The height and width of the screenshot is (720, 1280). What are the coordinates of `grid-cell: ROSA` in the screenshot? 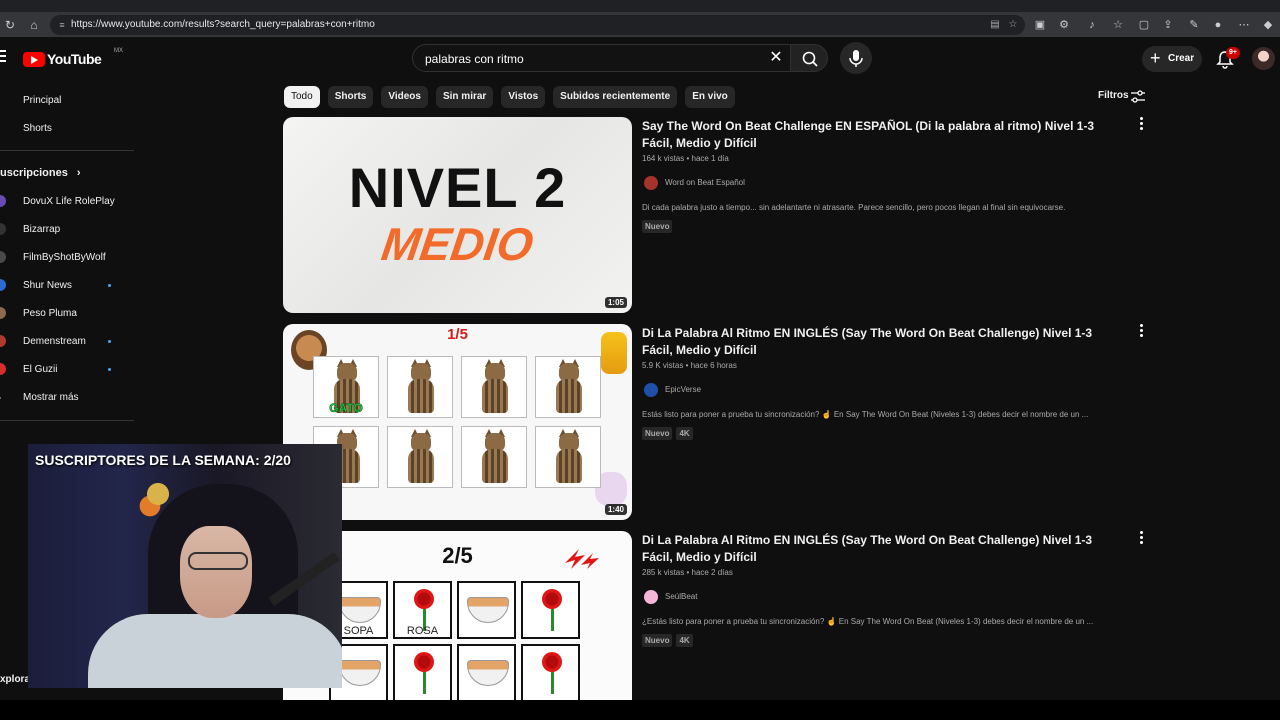 It's located at (422, 610).